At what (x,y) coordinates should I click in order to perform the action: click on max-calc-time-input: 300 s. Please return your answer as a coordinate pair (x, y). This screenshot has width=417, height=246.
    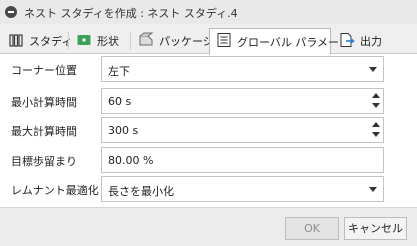
    Looking at the image, I should click on (242, 130).